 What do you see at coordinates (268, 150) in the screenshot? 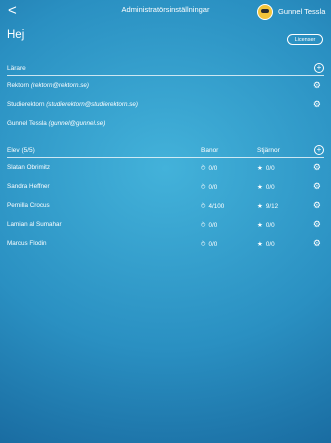
I see `stjarnor-column-header: Stjärnor` at bounding box center [268, 150].